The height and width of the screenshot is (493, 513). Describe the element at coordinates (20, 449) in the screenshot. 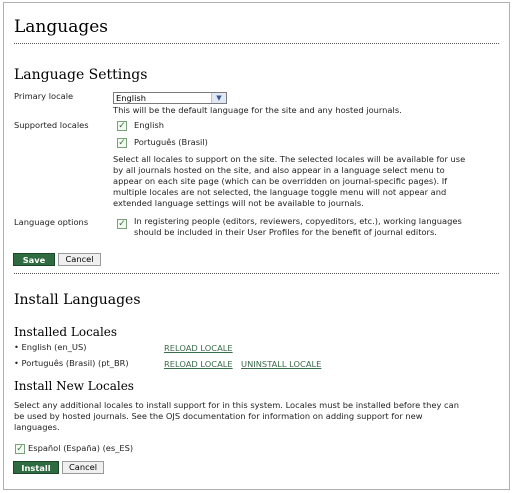

I see `checkbox-espanol: ✓` at that location.